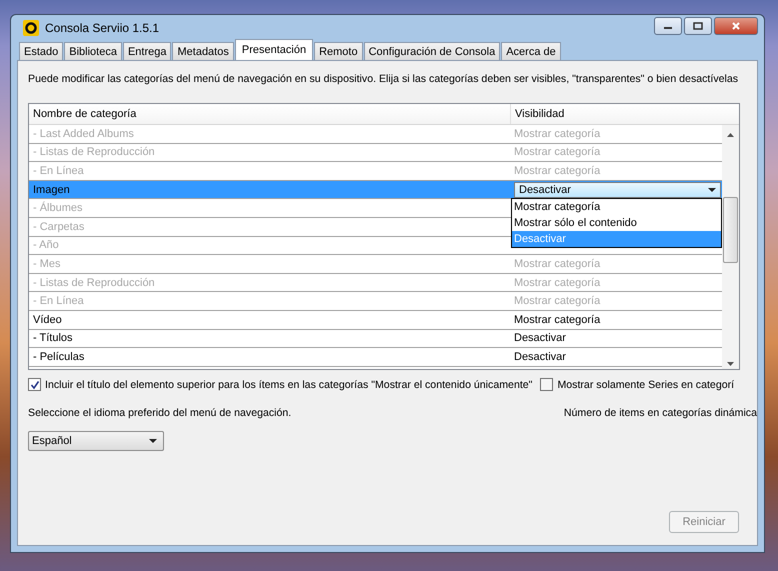  What do you see at coordinates (540, 114) in the screenshot?
I see `column-header: Visibilidad` at bounding box center [540, 114].